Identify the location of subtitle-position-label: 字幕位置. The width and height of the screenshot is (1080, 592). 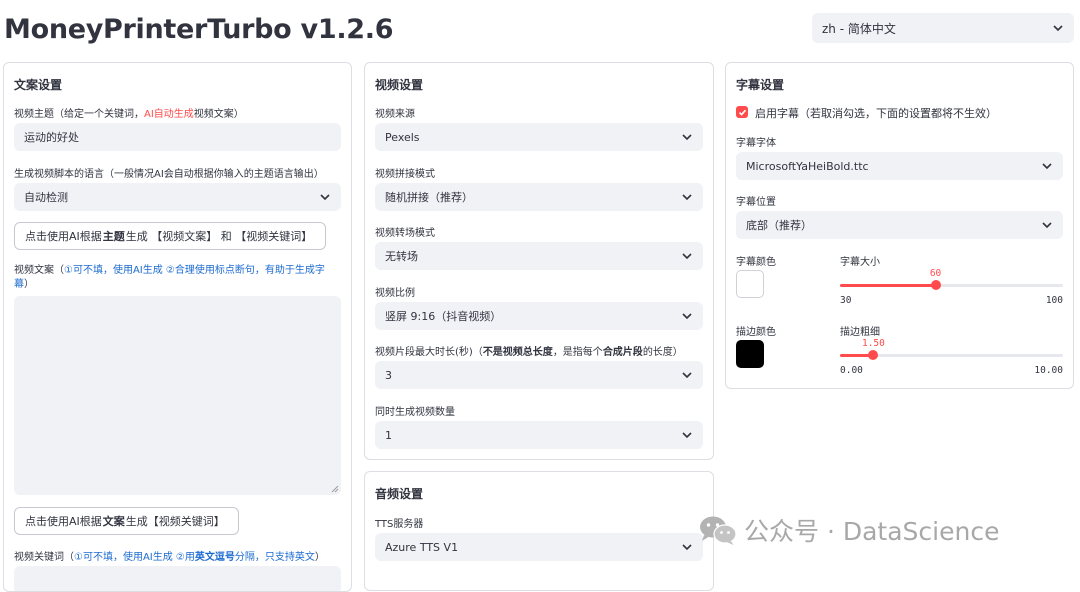
(756, 202).